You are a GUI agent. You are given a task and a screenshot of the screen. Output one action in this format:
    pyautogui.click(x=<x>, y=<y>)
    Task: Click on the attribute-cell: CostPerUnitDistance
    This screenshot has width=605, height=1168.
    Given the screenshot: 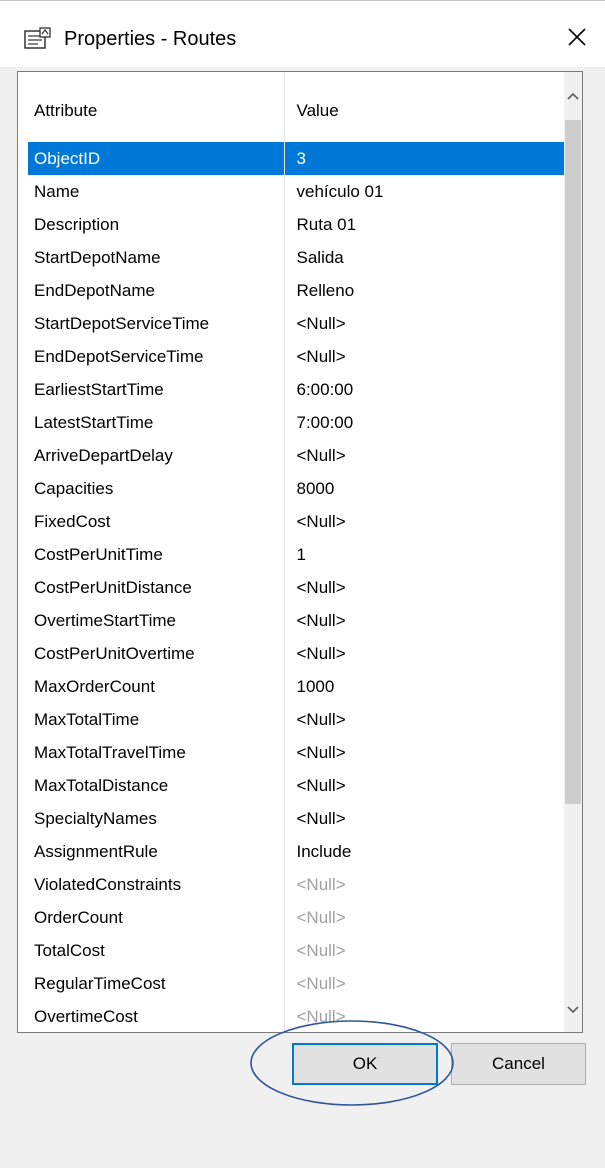 What is the action you would take?
    pyautogui.click(x=156, y=587)
    